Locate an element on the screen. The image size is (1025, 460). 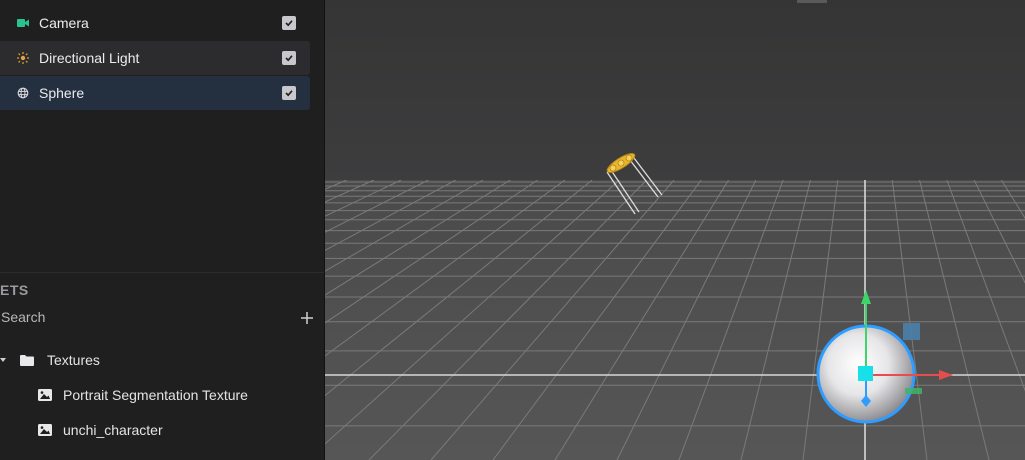
add-asset-button is located at coordinates (307, 318).